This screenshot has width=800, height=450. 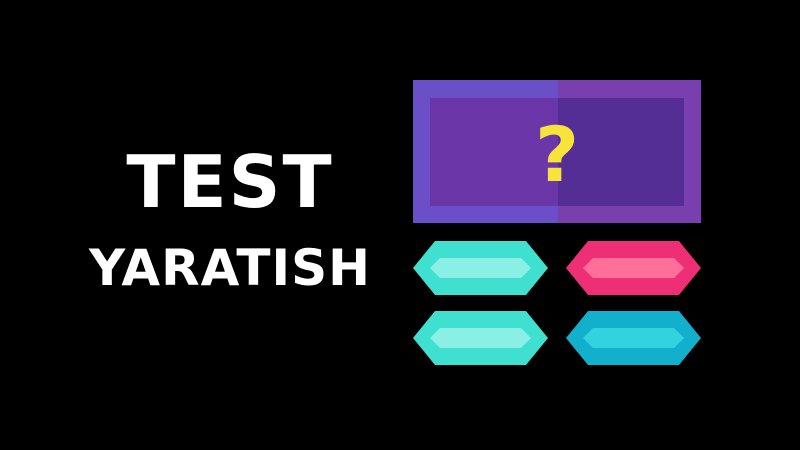 I want to click on quiz-question-icon: ?, so click(x=557, y=154).